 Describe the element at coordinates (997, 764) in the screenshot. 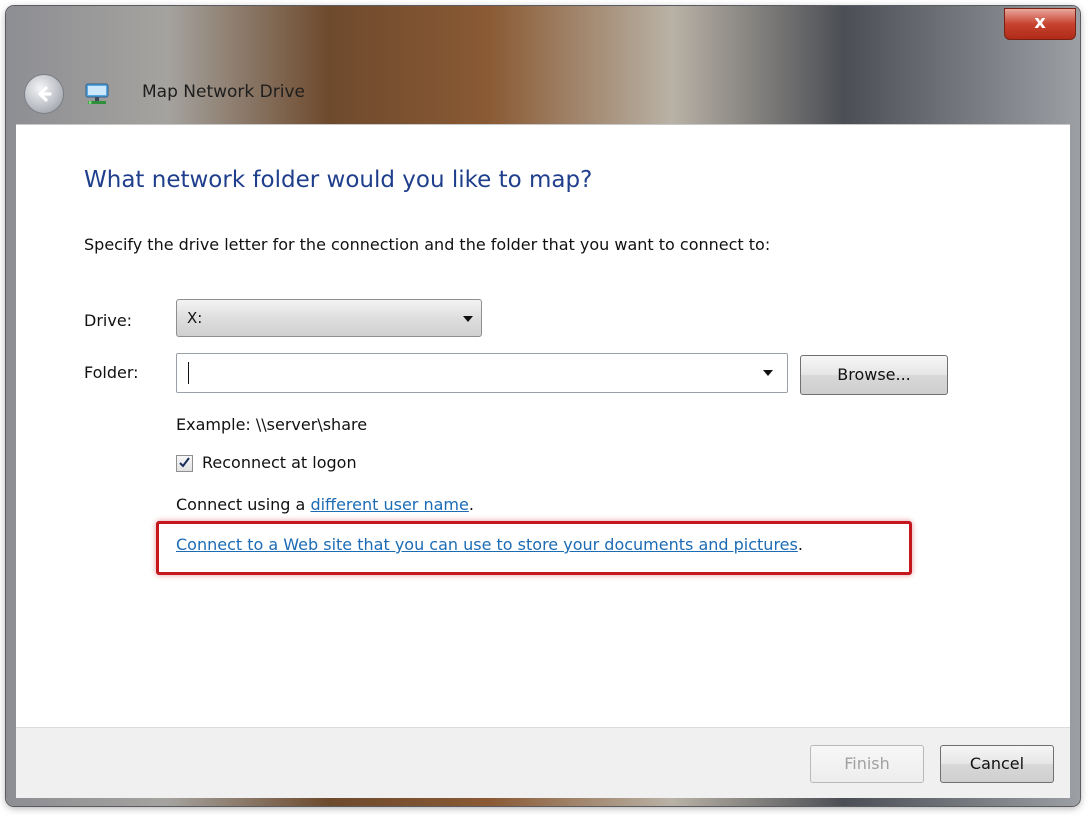

I see `cancel-button: Cancel` at that location.